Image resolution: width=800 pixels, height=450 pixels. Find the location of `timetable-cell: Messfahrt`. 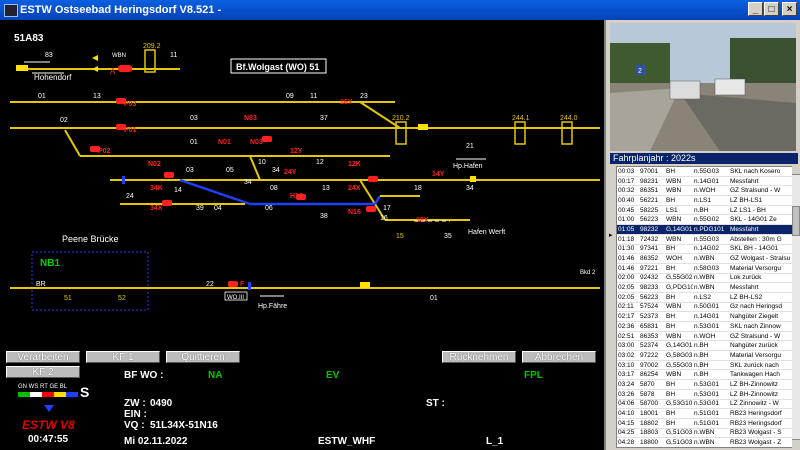

timetable-cell: Messfahrt is located at coordinates (763, 287).